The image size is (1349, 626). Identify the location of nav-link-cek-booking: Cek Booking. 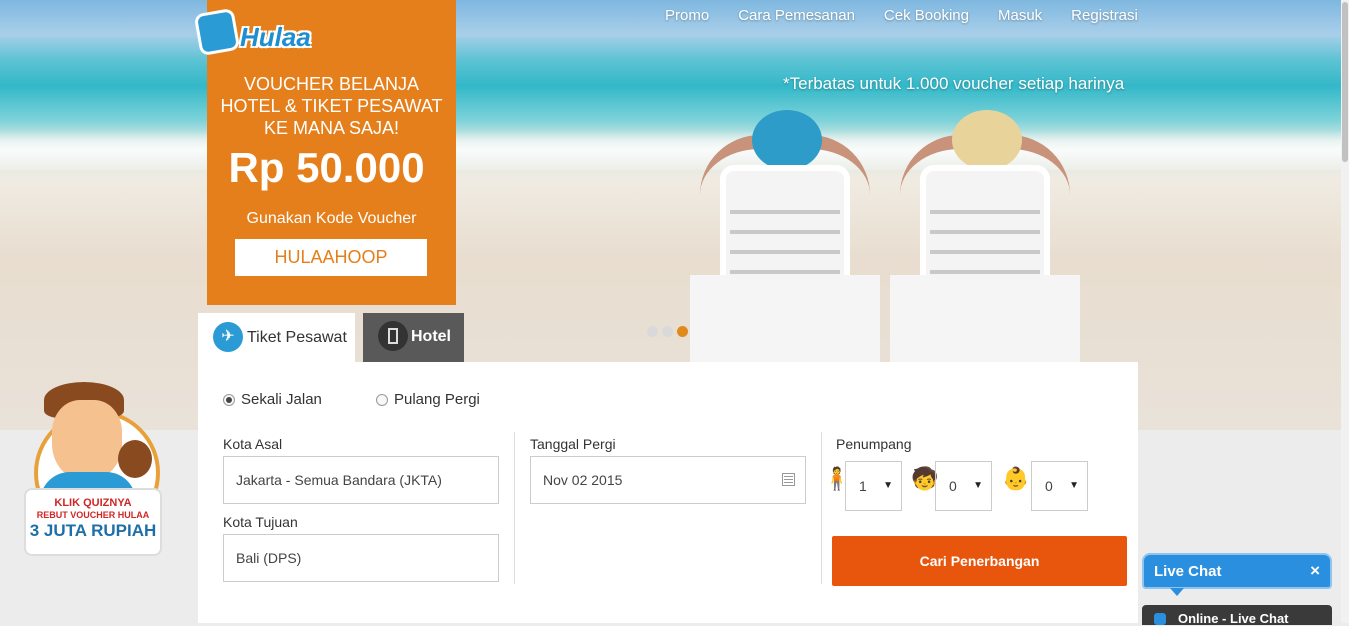
(926, 15).